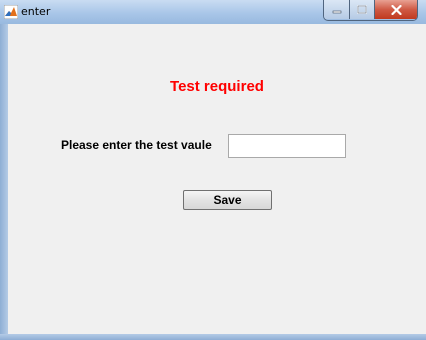 This screenshot has height=340, width=426. I want to click on window-title: enter, so click(36, 11).